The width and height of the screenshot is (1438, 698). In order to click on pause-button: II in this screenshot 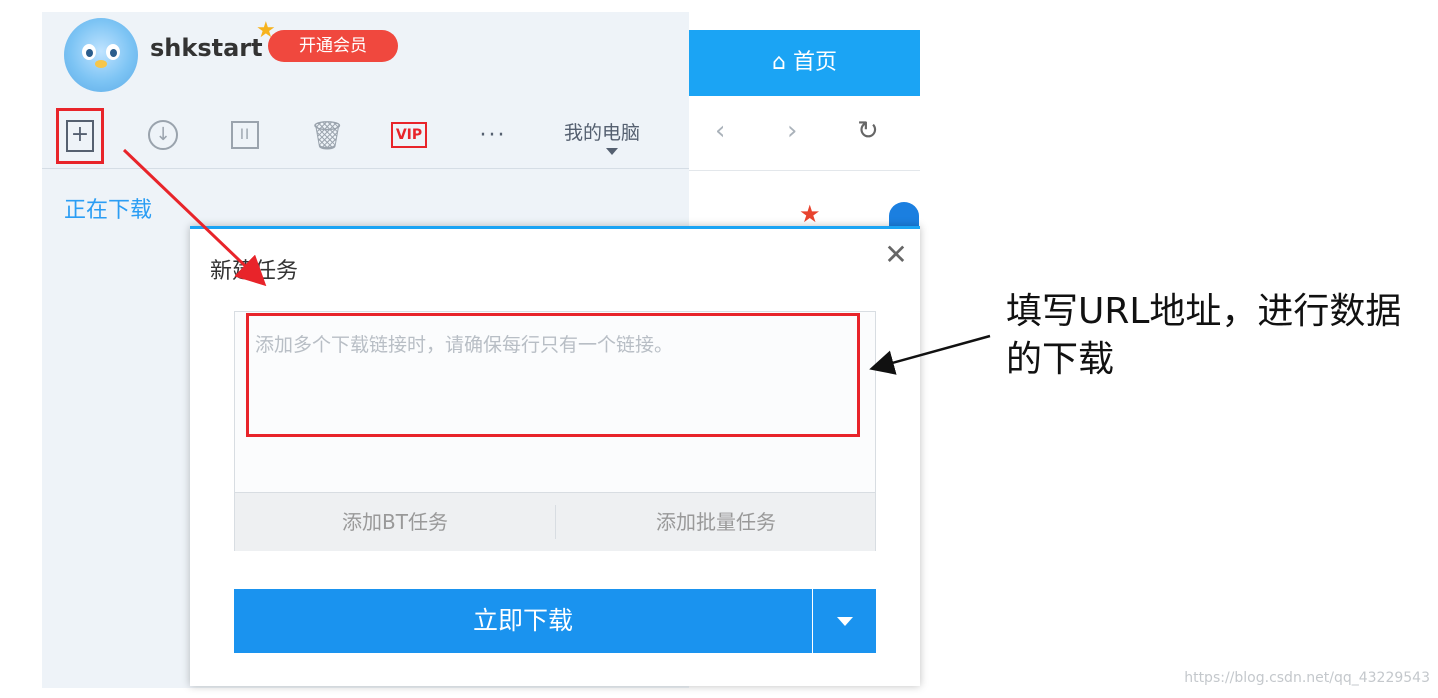, I will do `click(245, 135)`.